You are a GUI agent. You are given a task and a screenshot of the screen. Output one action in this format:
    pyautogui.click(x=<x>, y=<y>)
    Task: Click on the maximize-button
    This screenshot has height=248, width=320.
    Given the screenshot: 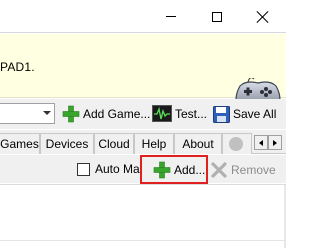 What is the action you would take?
    pyautogui.click(x=217, y=16)
    